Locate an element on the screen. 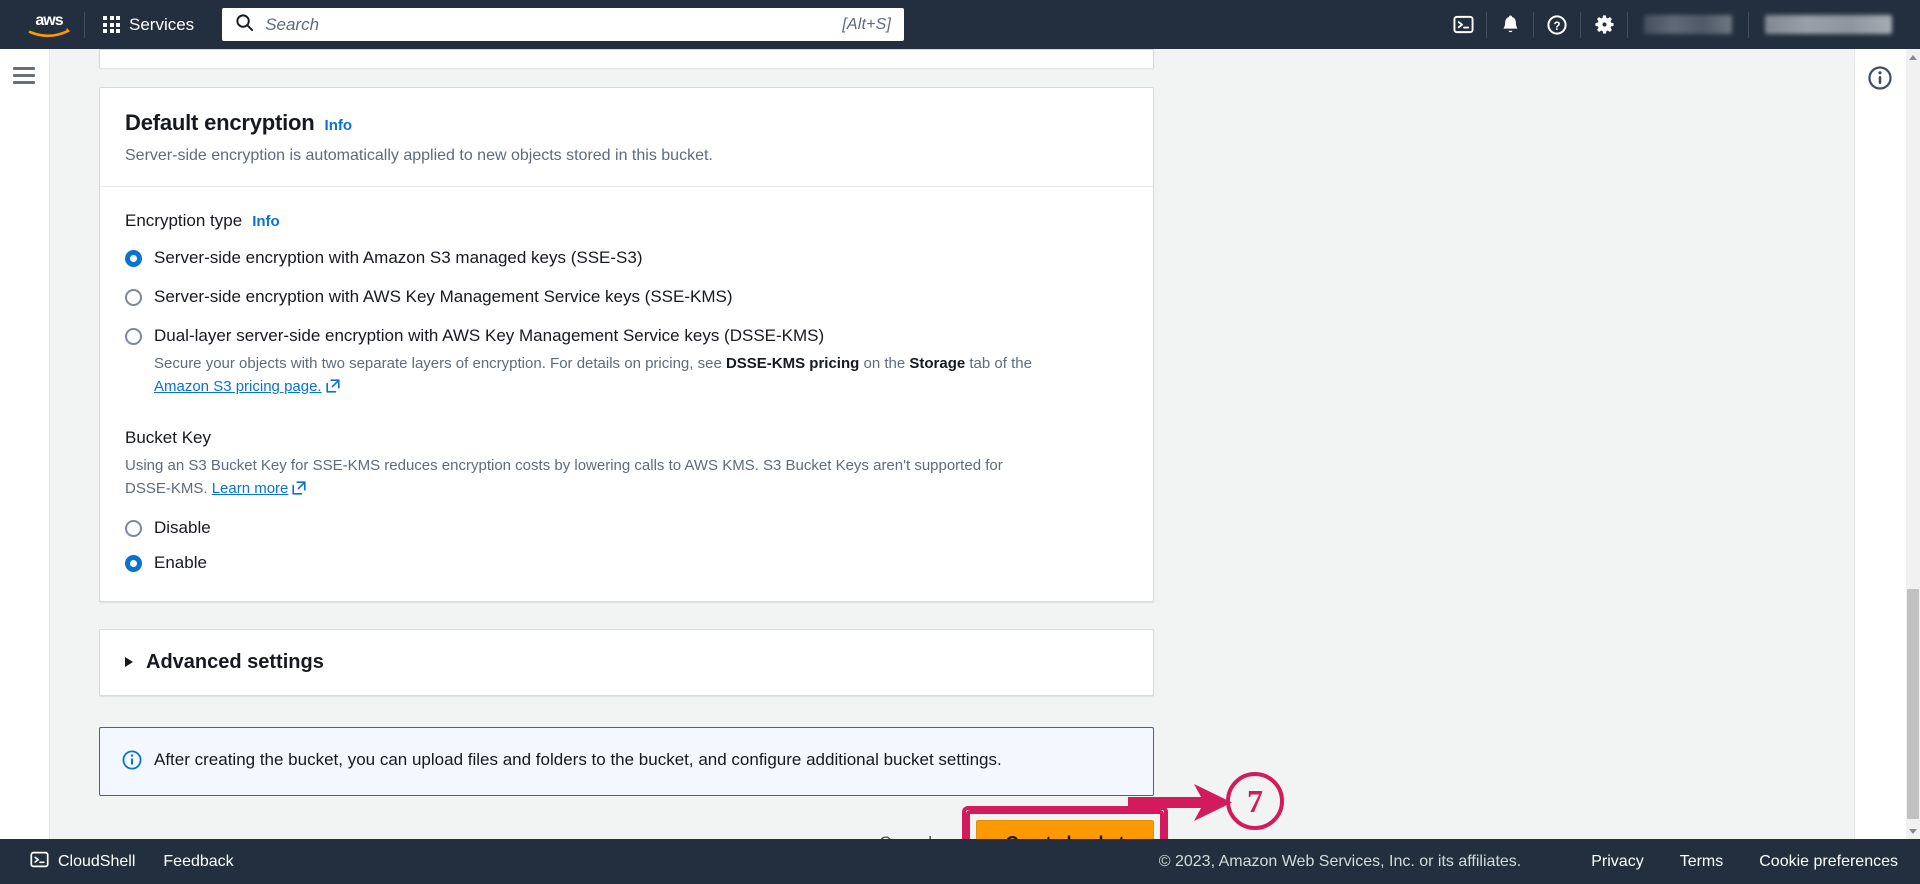  radio-option-bucket-key-enable: Enable is located at coordinates (626, 563).